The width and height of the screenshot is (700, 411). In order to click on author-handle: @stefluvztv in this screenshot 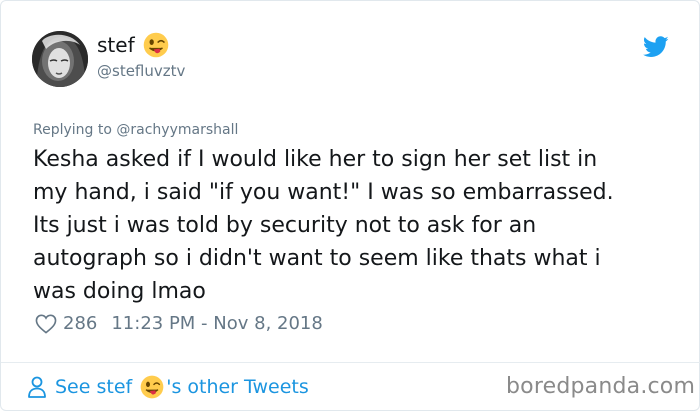, I will do `click(141, 71)`.